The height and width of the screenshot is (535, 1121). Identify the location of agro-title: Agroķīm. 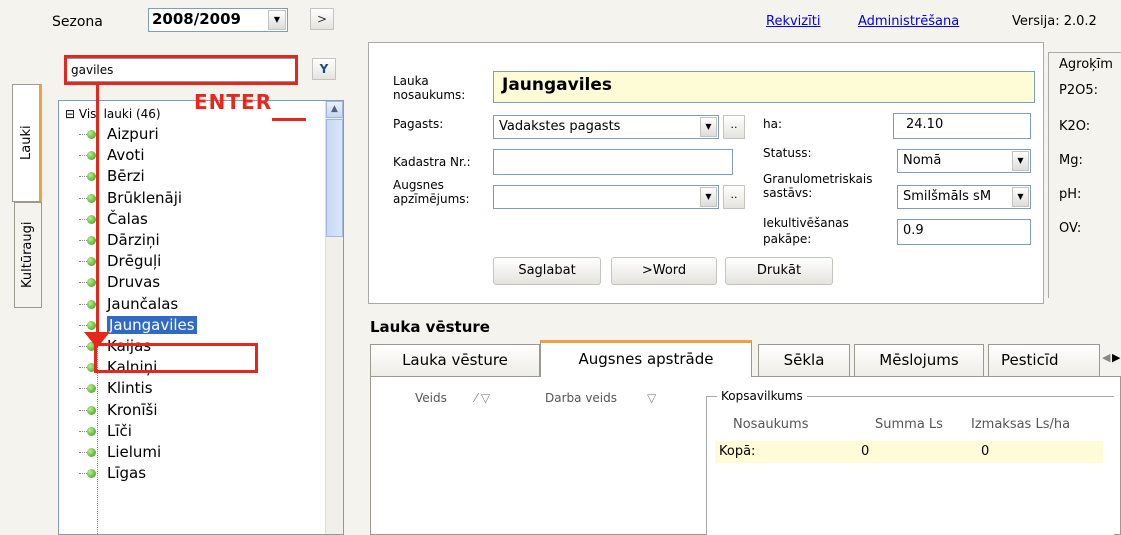
(1086, 64).